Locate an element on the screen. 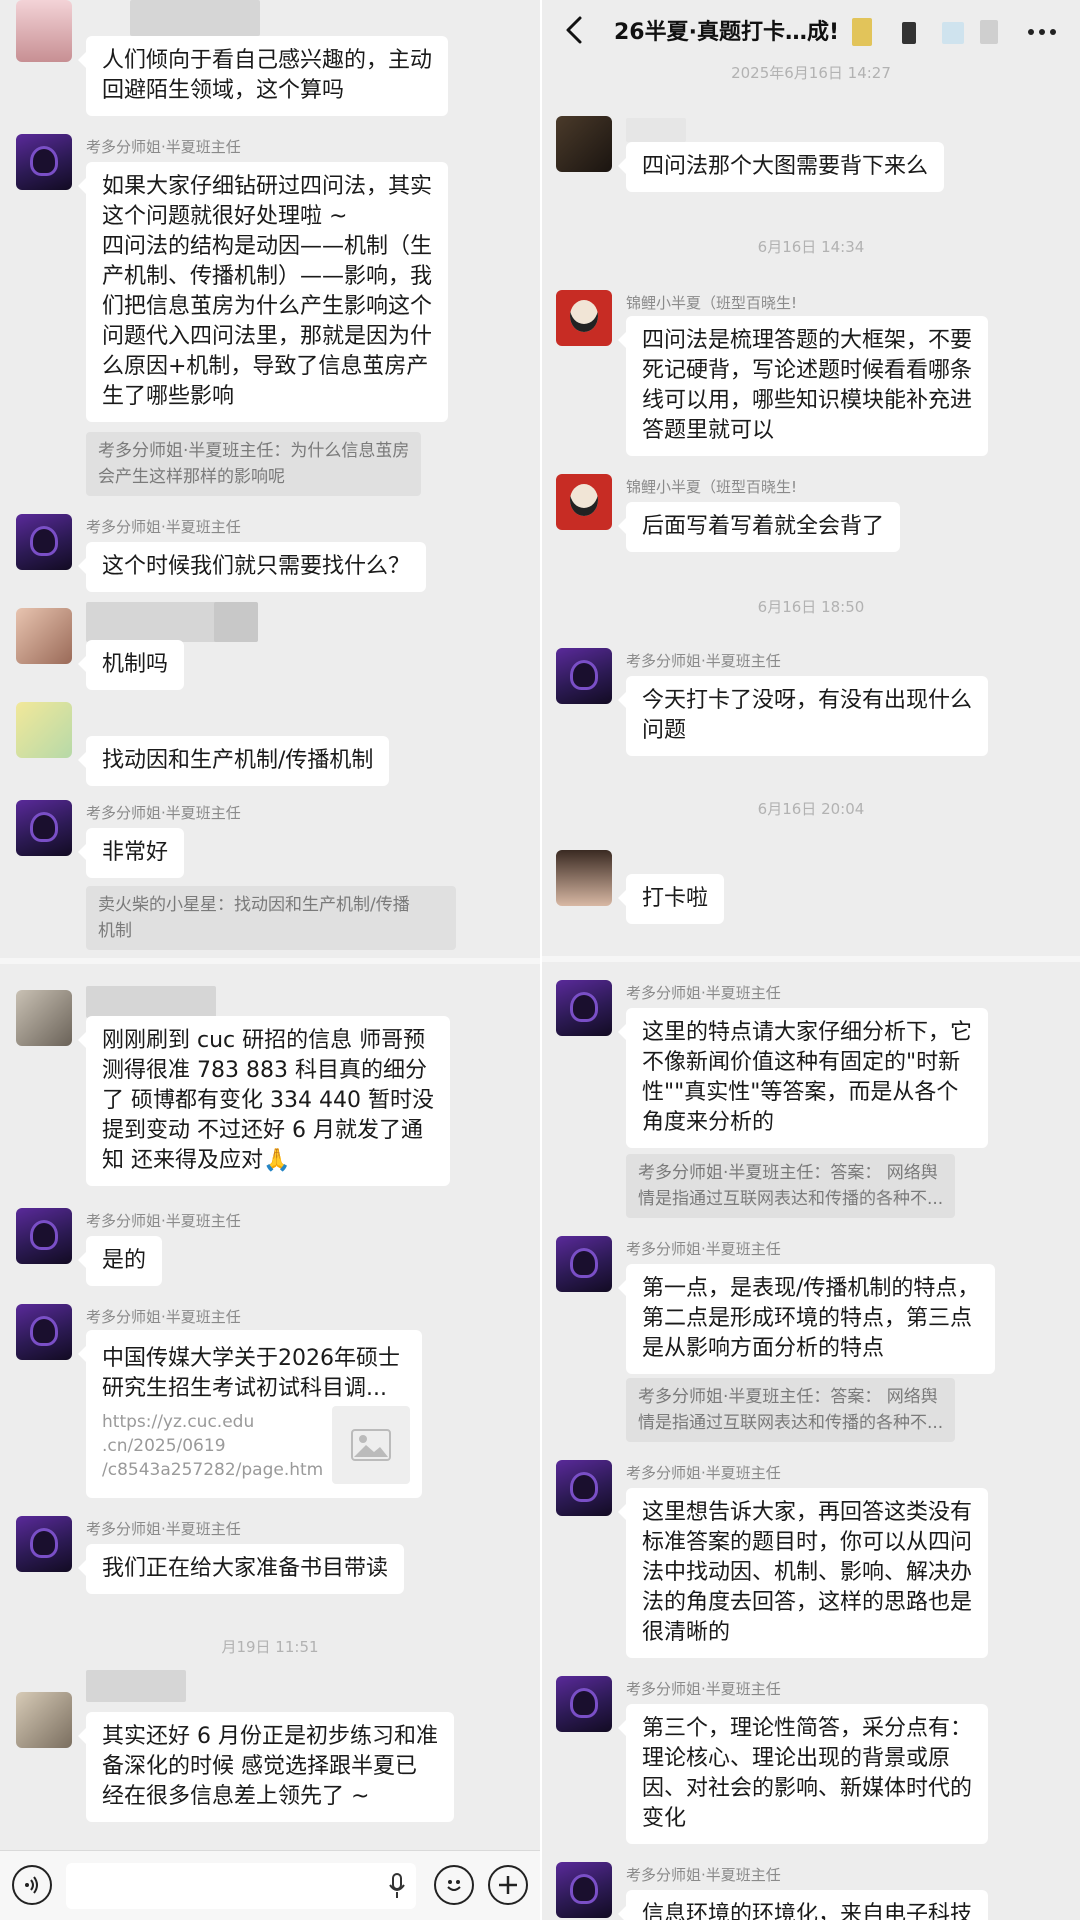 This screenshot has width=1080, height=1920. message-bubble: 四问法那个大图需要背下来么 is located at coordinates (781, 167).